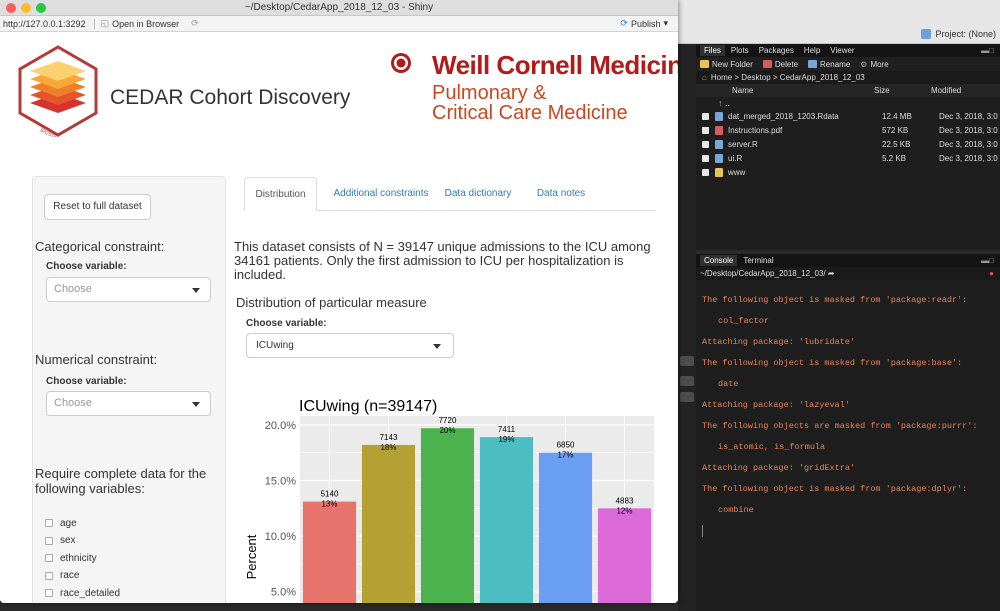  What do you see at coordinates (744, 321) in the screenshot?
I see `console-line: col_factor` at bounding box center [744, 321].